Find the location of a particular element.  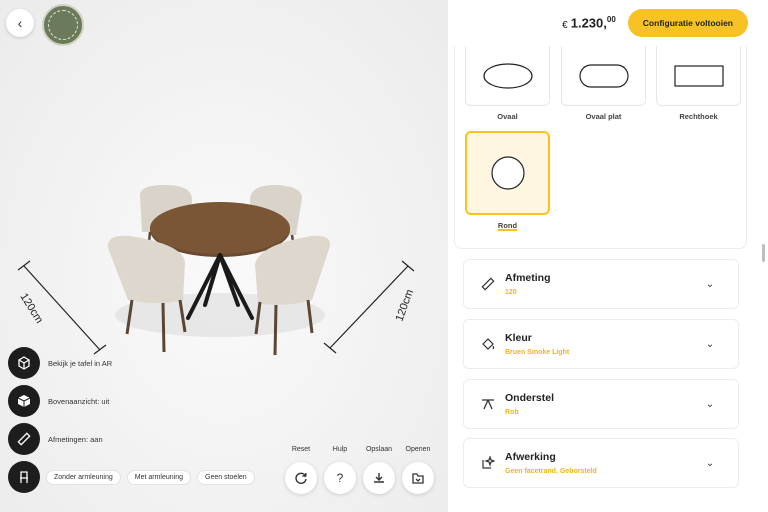

option-value-afwerking: Geen facetrand, Geborsteld is located at coordinates (551, 471).